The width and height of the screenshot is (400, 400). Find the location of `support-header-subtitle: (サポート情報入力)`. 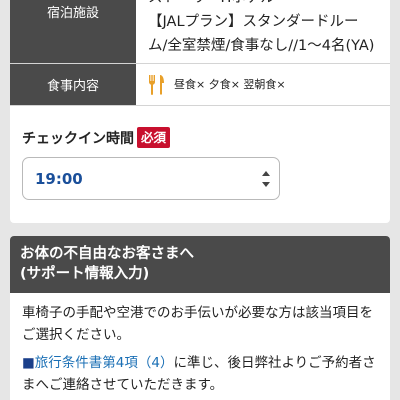

support-header-subtitle: (サポート情報入力) is located at coordinates (85, 274).